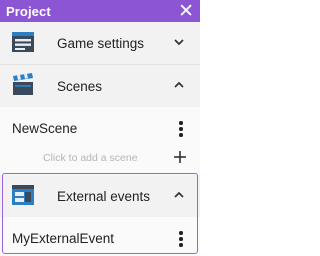 This screenshot has height=256, width=320. What do you see at coordinates (23, 42) in the screenshot?
I see `game-settings-icon` at bounding box center [23, 42].